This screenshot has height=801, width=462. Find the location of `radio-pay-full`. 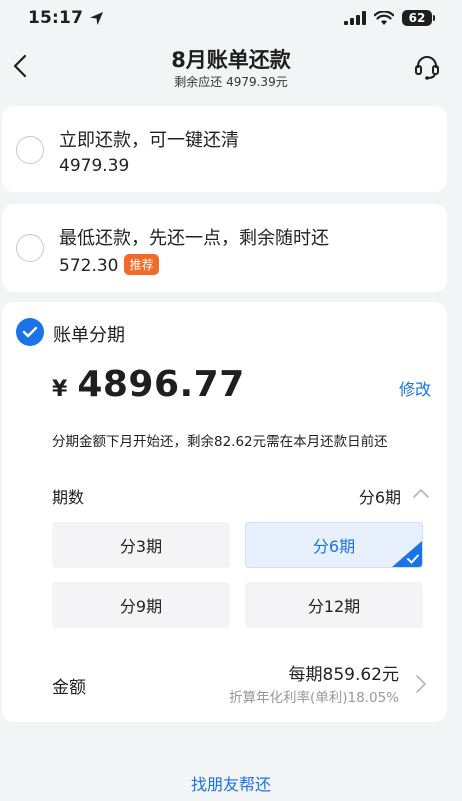

radio-pay-full is located at coordinates (30, 150).